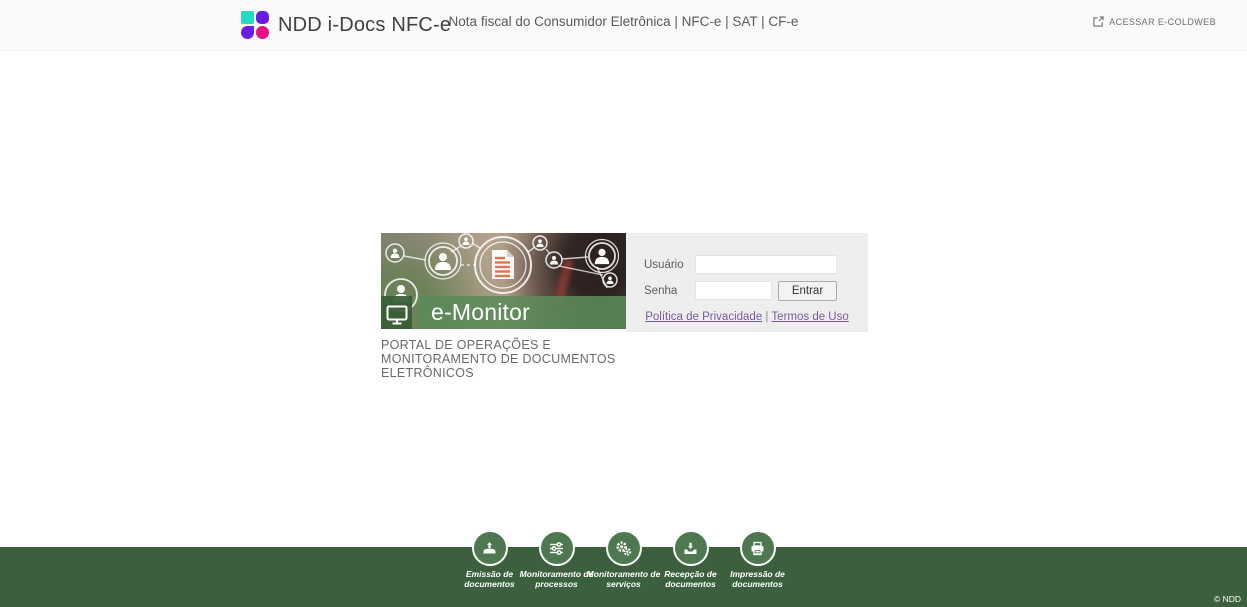  Describe the element at coordinates (757, 579) in the screenshot. I see `feature-label: Impressão de documentos` at that location.